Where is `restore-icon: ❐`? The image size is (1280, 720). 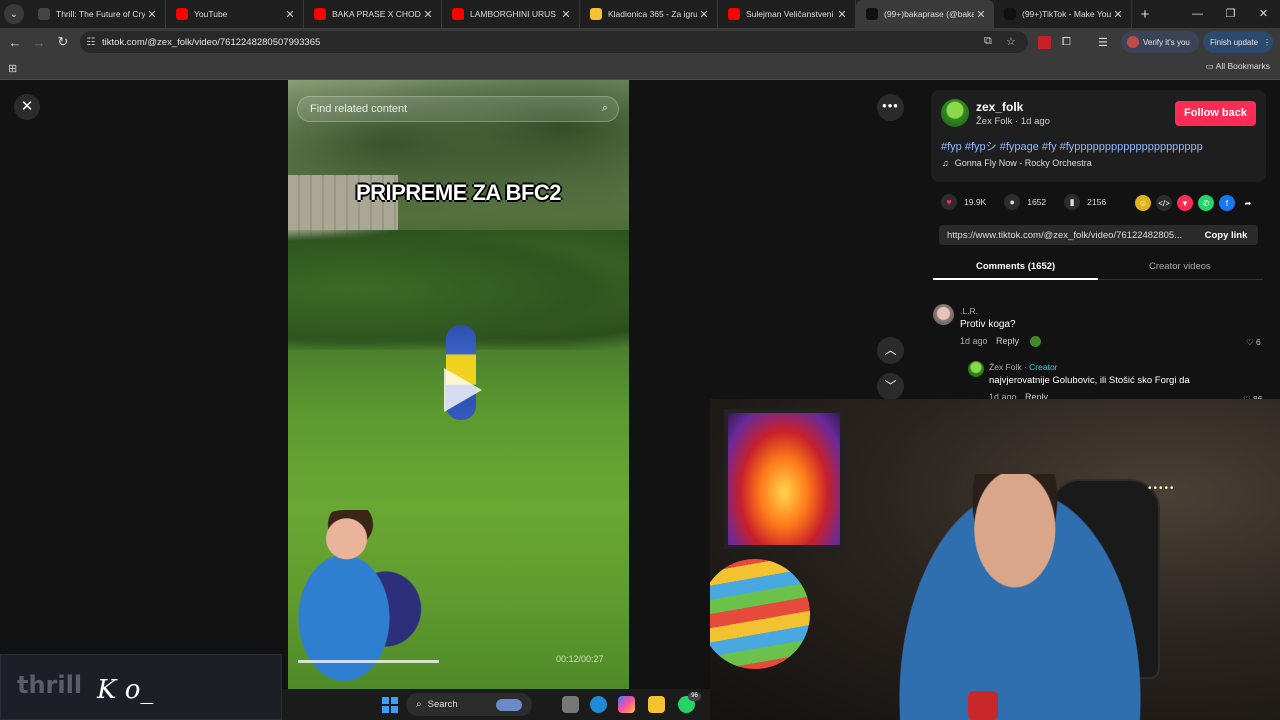
restore-icon: ❐ is located at coordinates (1230, 14).